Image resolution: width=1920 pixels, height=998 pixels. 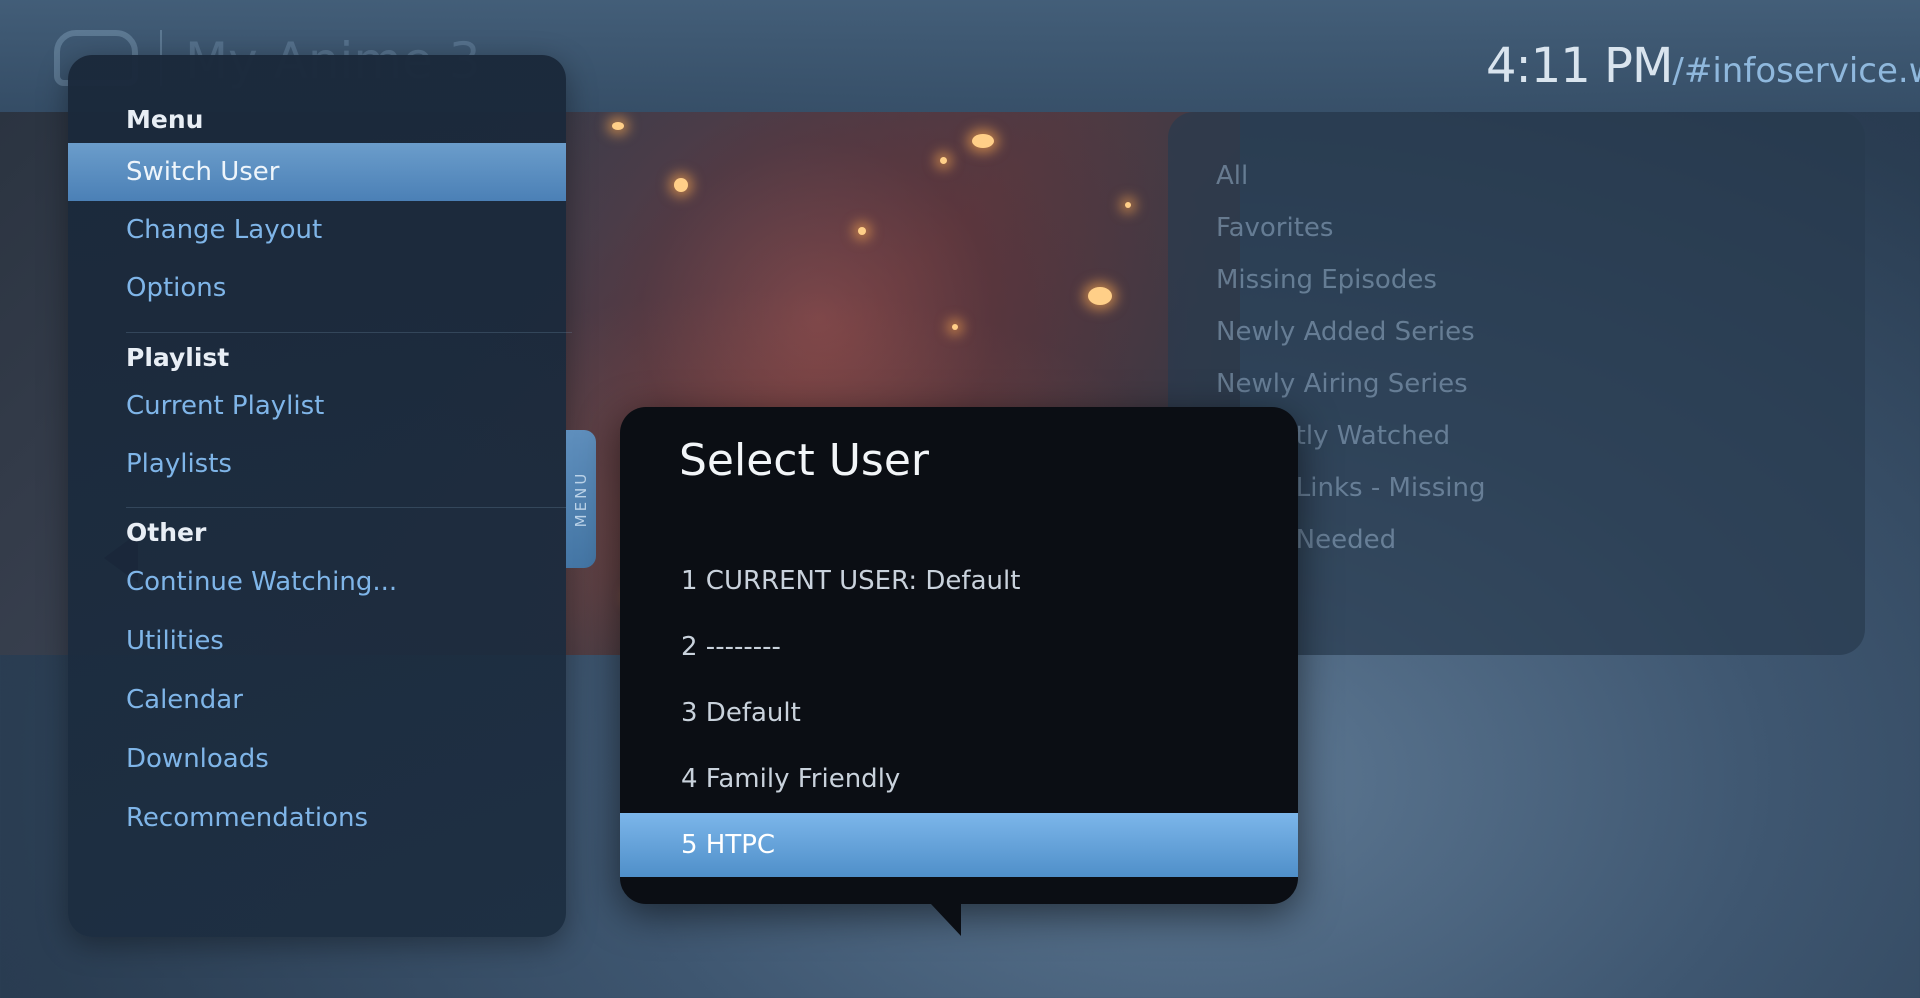 I want to click on menu-item-options: Options, so click(x=317, y=288).